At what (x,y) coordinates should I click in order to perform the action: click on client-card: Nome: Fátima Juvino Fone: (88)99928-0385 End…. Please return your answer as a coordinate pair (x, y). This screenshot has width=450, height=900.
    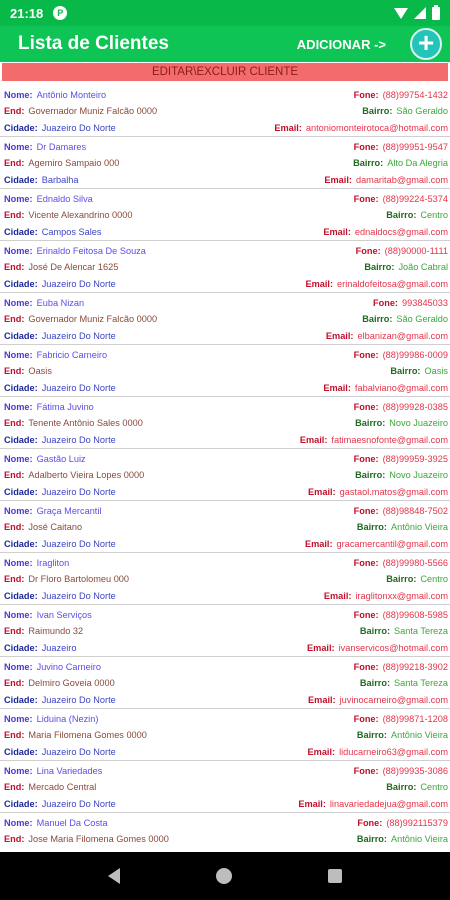
    Looking at the image, I should click on (225, 423).